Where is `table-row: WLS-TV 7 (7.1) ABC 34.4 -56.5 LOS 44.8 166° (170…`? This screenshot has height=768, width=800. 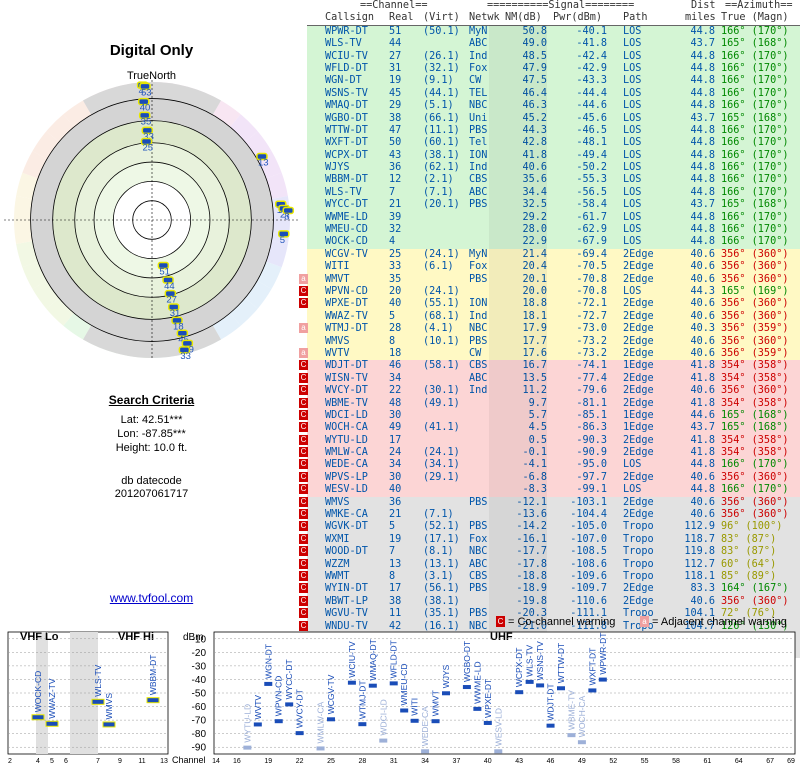 table-row: WLS-TV 7 (7.1) ABC 34.4 -56.5 LOS 44.8 166° (170… is located at coordinates (553, 193).